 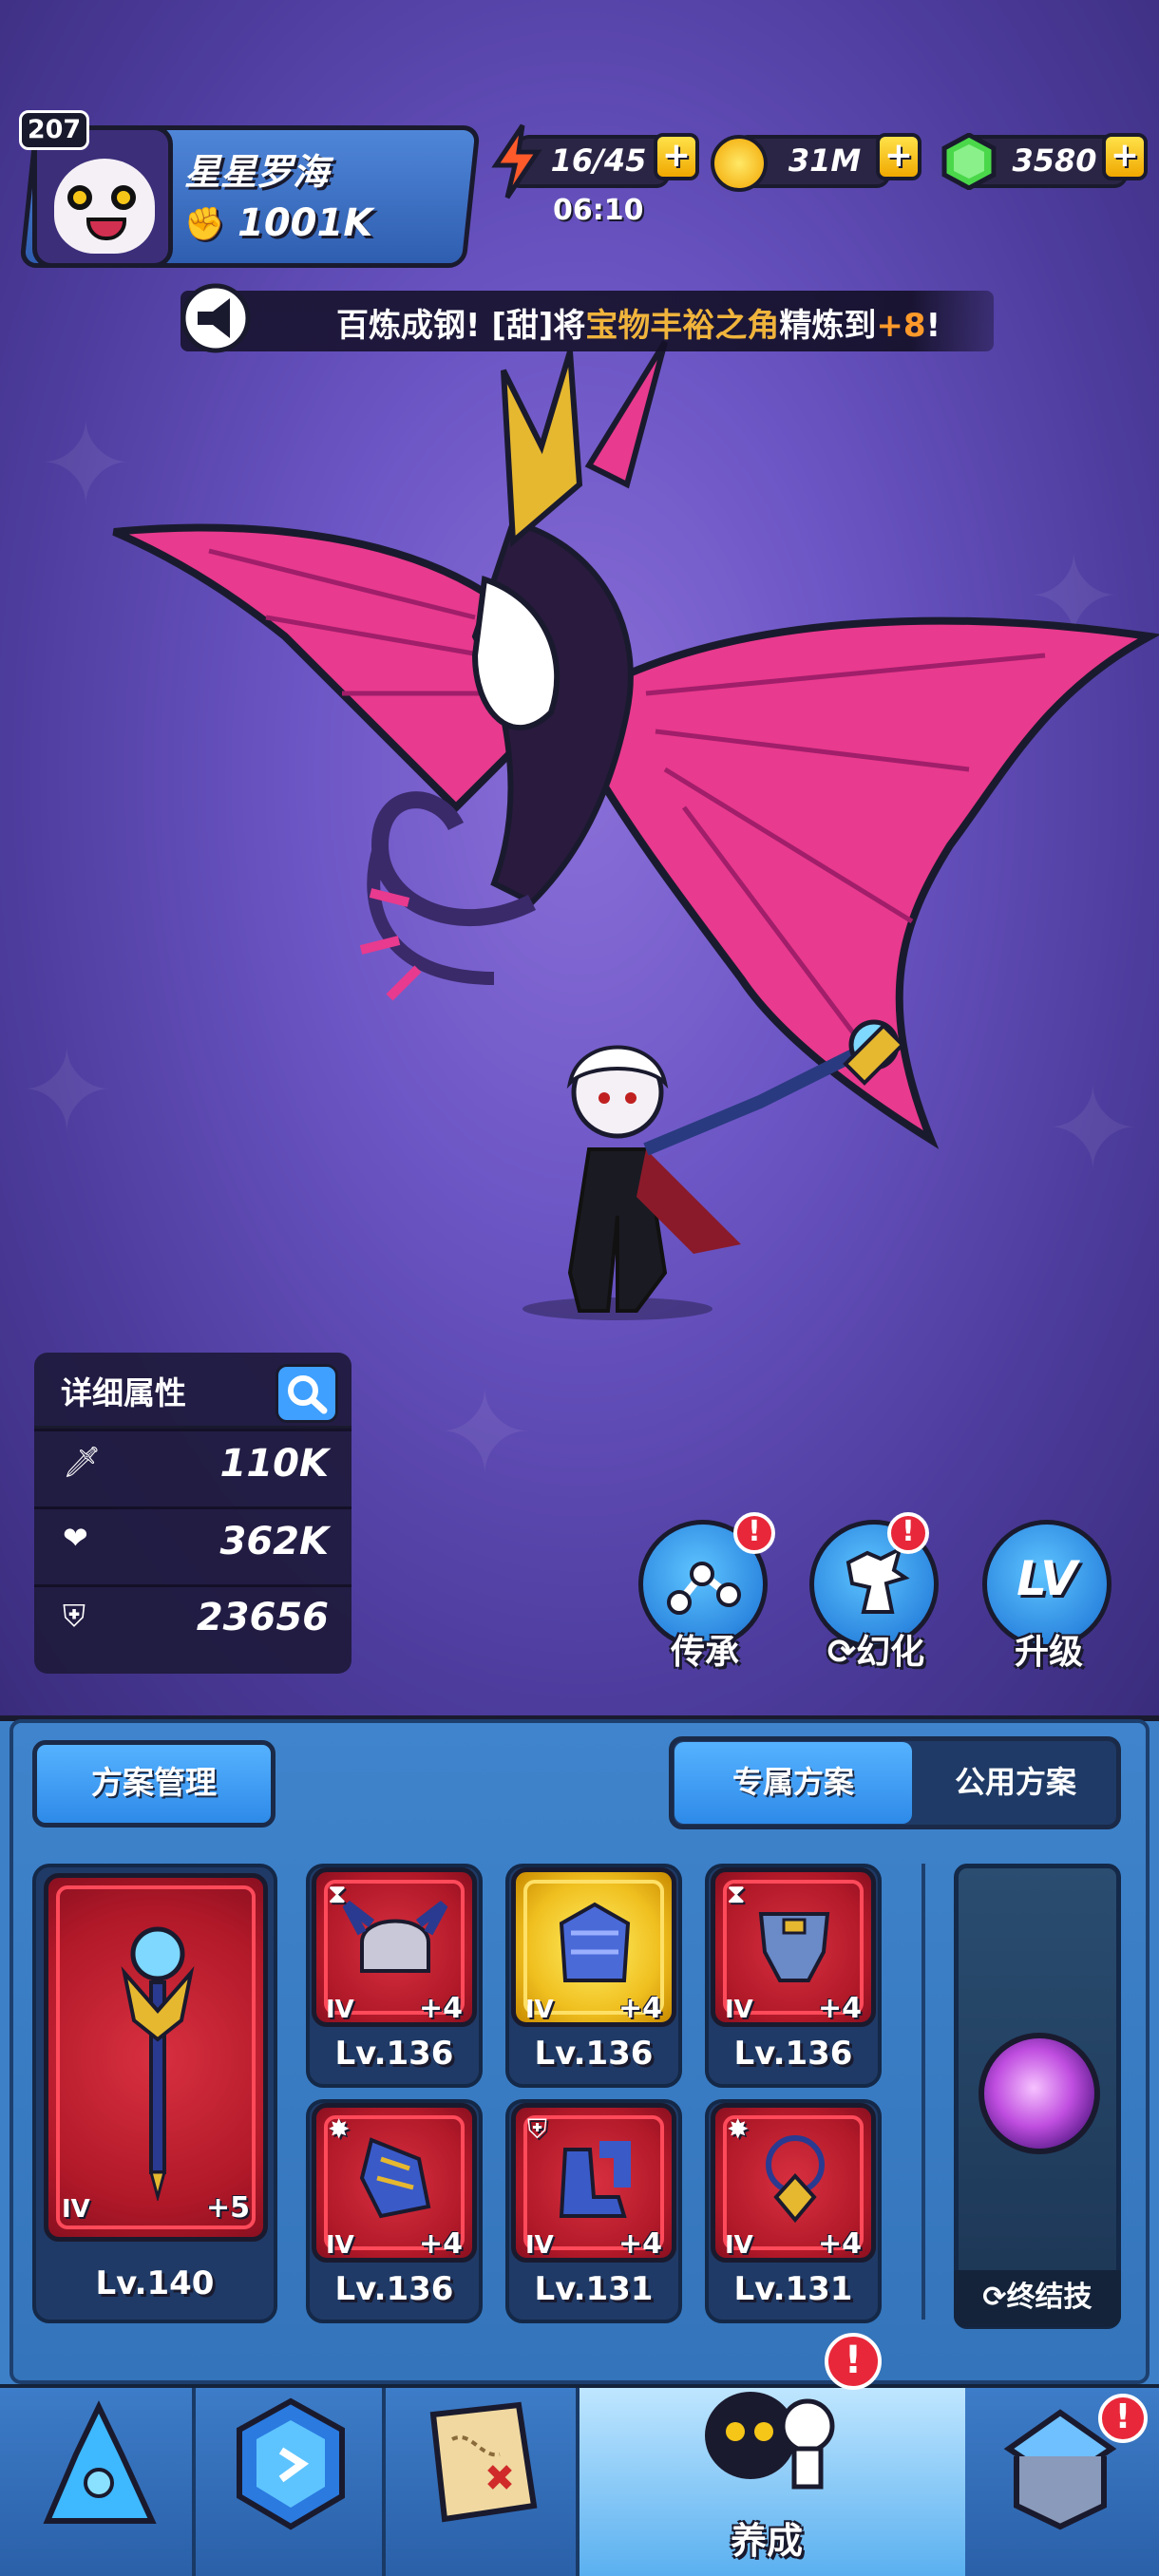 I want to click on fist-icon: ✊, so click(x=204, y=224).